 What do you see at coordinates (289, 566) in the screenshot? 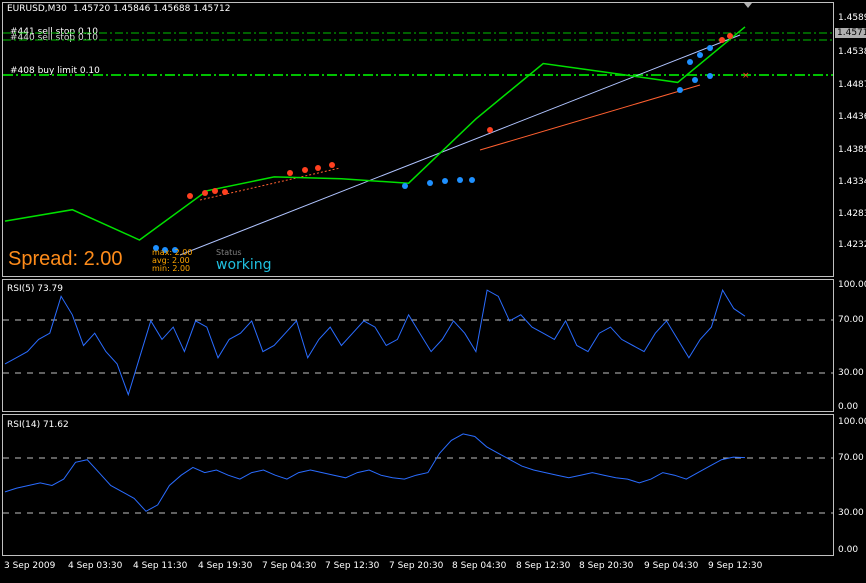
I see `time-tick: 7 Sep 04:30` at bounding box center [289, 566].